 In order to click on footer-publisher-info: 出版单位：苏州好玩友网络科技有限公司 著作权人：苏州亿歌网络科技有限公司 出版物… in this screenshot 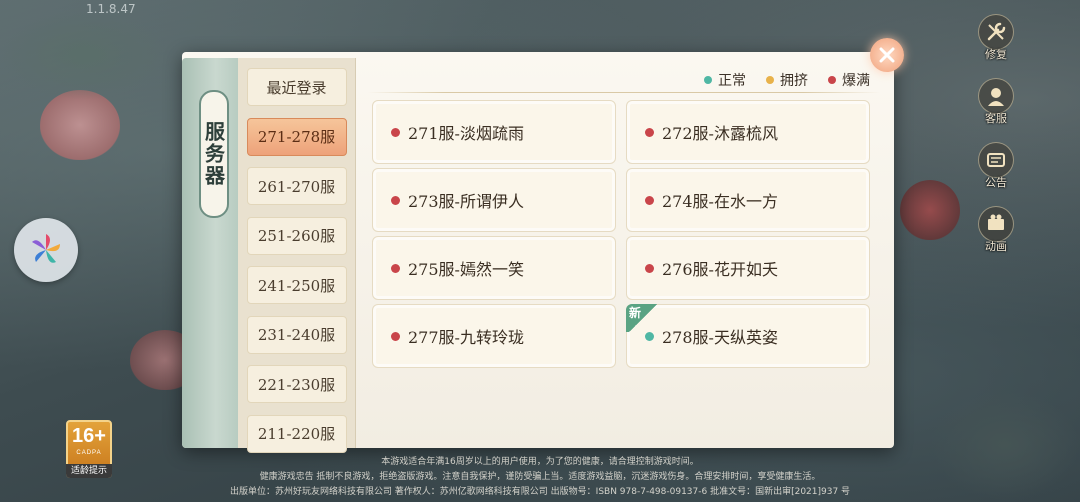, I will do `click(540, 492)`.